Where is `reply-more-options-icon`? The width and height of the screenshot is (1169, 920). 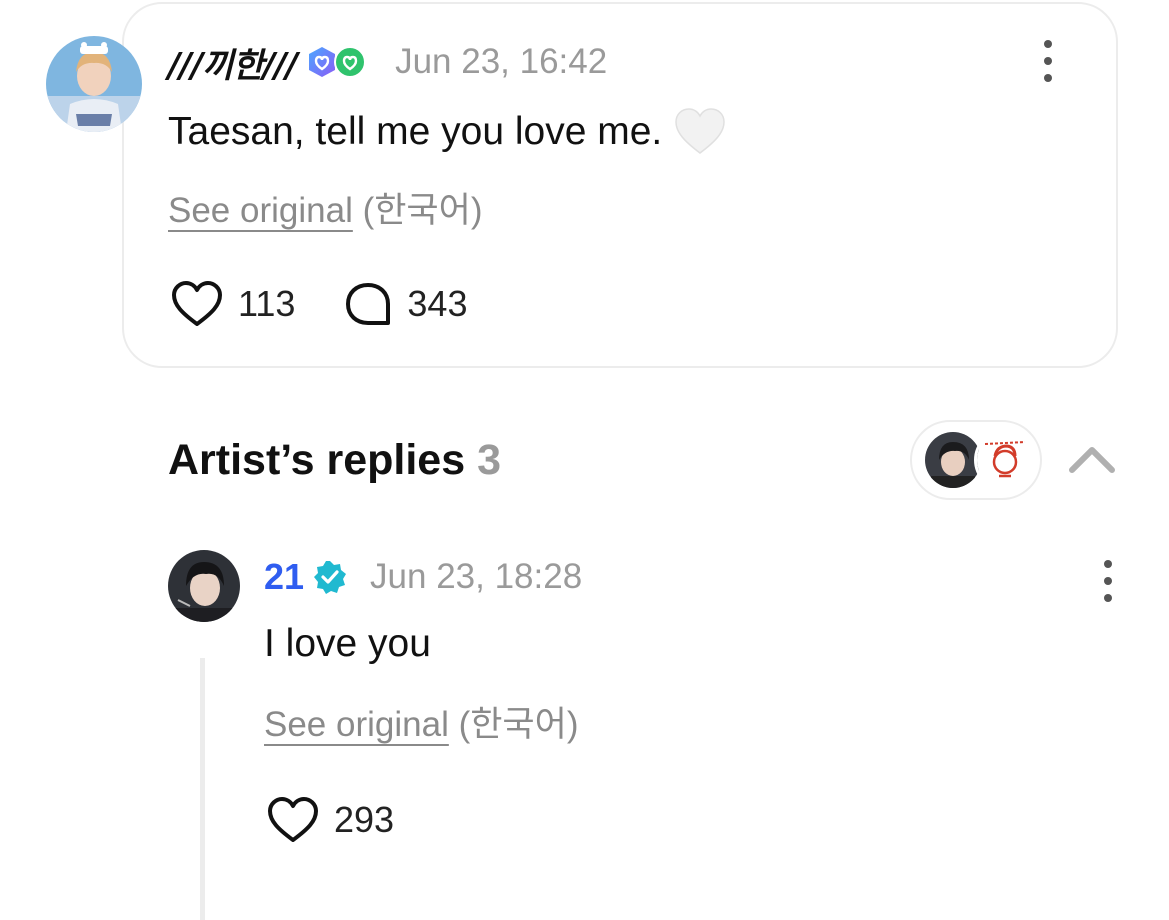
reply-more-options-icon is located at coordinates (1108, 581).